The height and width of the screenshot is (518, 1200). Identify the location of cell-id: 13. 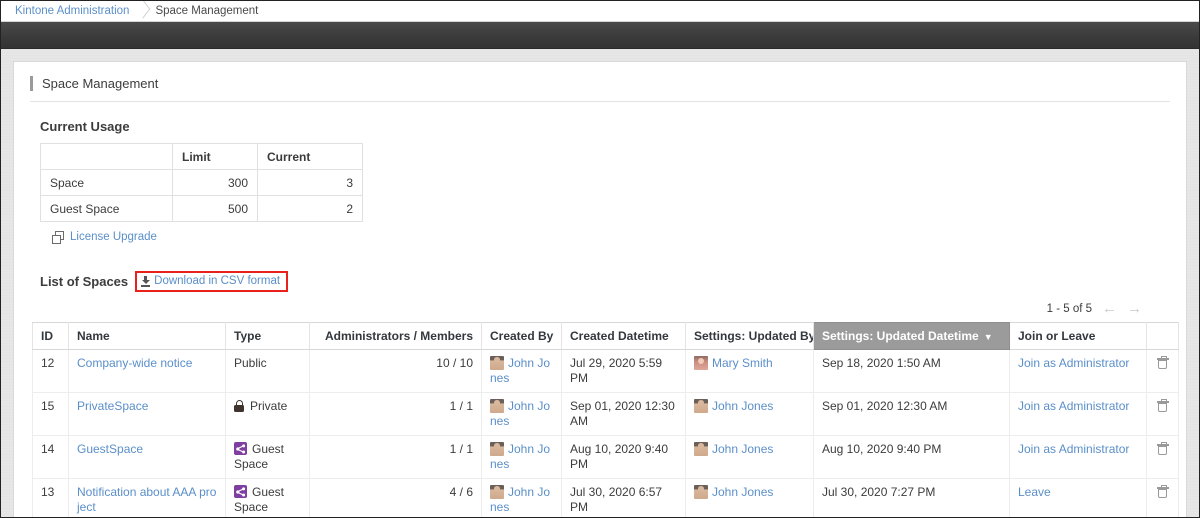
(50, 497).